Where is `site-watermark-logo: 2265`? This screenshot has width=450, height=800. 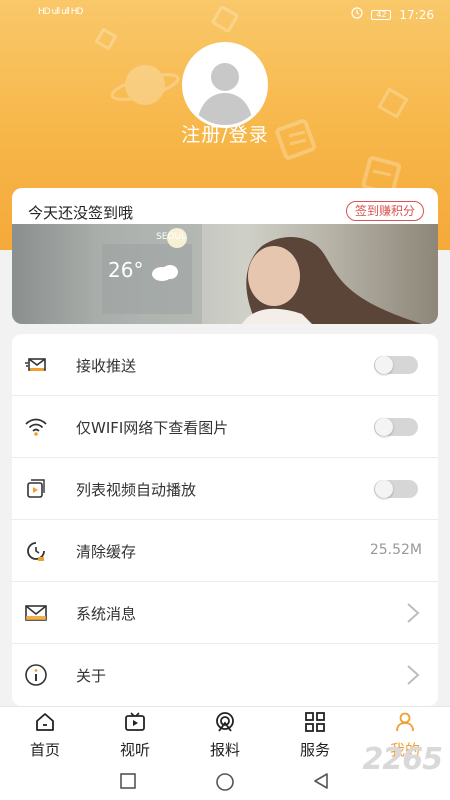
site-watermark-logo: 2265 is located at coordinates (402, 759).